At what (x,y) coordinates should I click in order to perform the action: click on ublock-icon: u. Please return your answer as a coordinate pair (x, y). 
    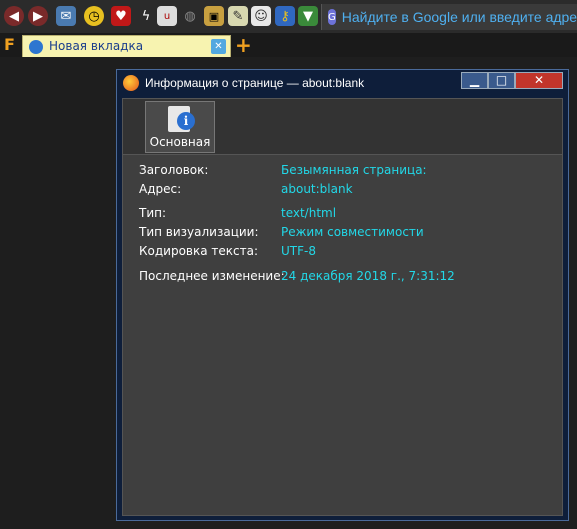
    Looking at the image, I should click on (167, 16).